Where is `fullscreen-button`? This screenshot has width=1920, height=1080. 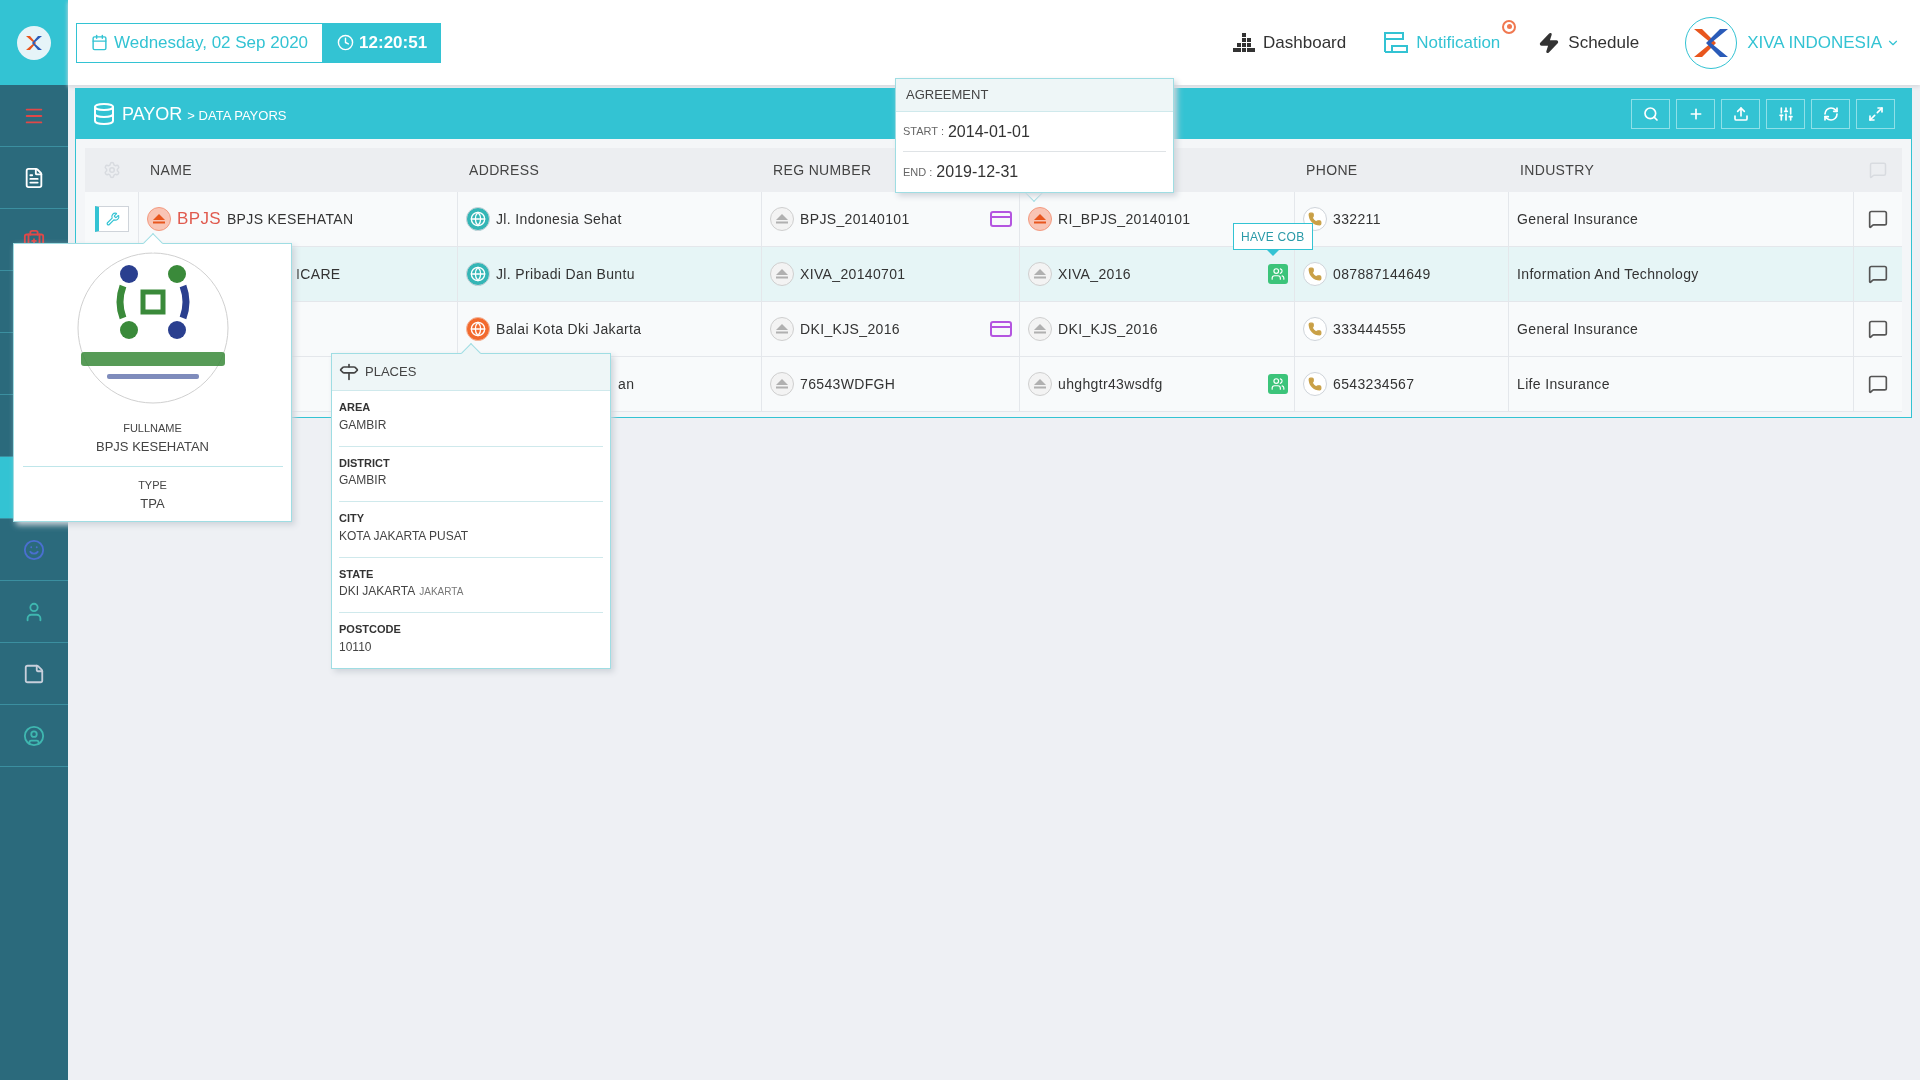
fullscreen-button is located at coordinates (1875, 114).